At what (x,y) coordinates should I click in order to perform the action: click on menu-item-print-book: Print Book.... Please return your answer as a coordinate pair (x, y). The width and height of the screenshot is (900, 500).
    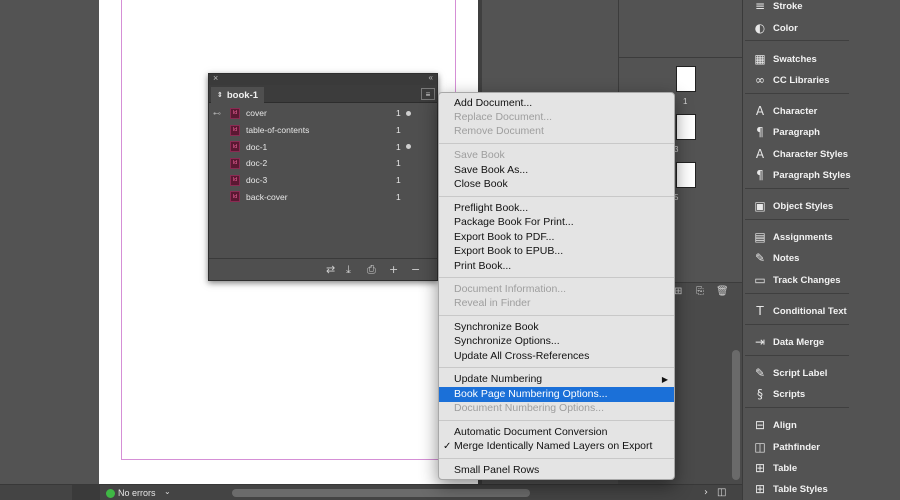
    Looking at the image, I should click on (556, 266).